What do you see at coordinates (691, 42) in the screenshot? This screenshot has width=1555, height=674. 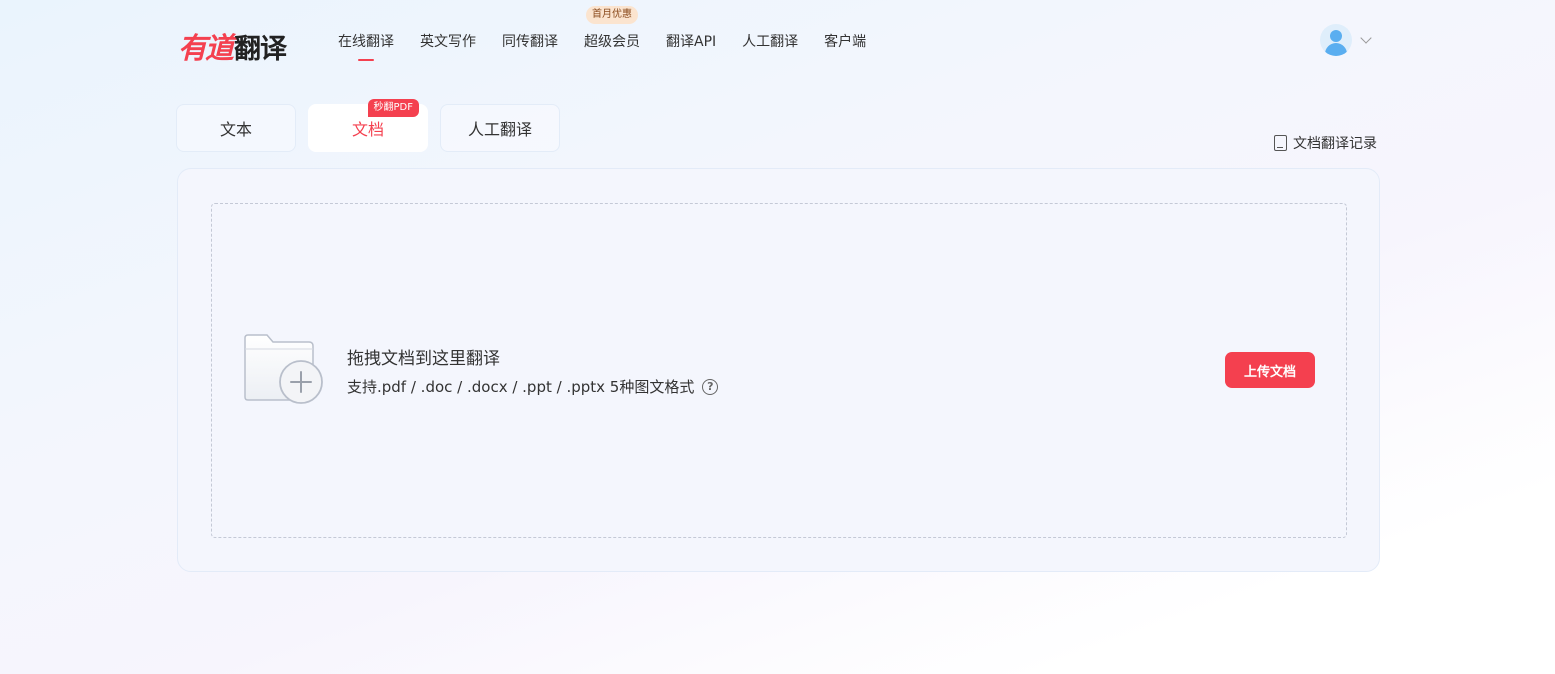 I see `nav-item-label: 翻译API` at bounding box center [691, 42].